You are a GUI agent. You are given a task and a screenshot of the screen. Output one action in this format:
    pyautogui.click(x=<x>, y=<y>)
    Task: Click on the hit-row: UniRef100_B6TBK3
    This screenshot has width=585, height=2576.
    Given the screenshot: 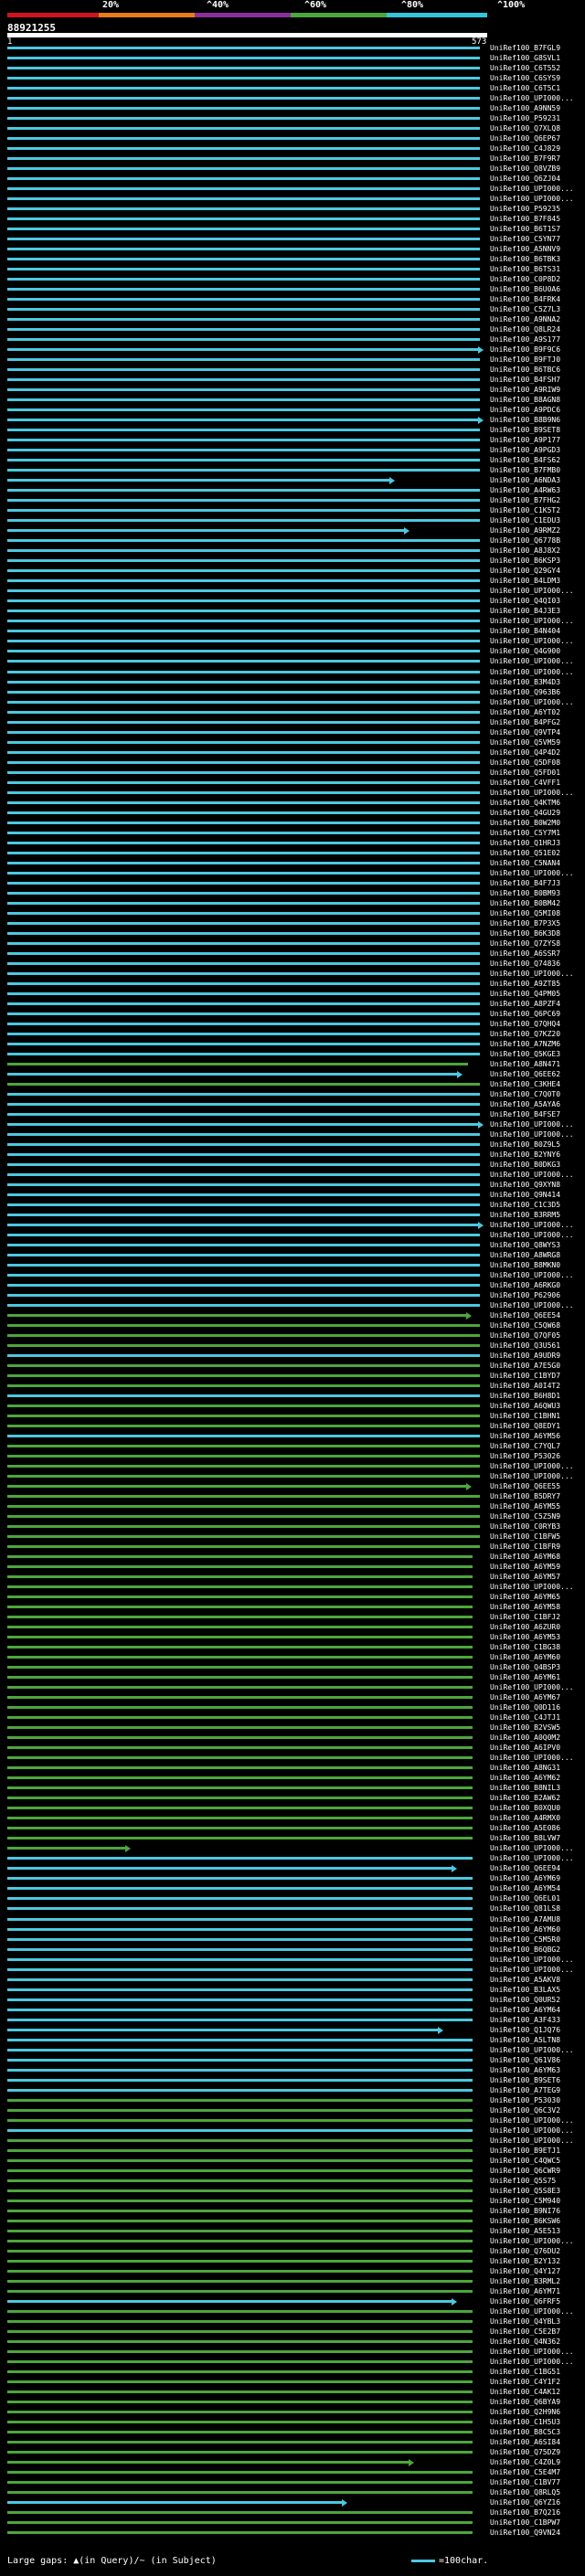 What is the action you would take?
    pyautogui.click(x=293, y=259)
    